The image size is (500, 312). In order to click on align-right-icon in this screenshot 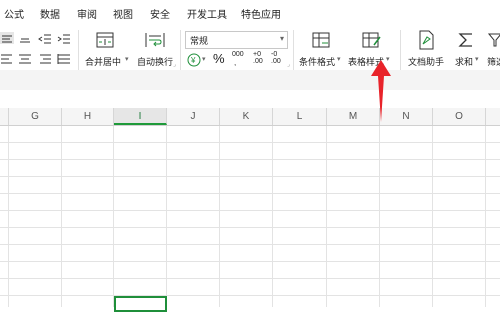, I will do `click(45, 61)`.